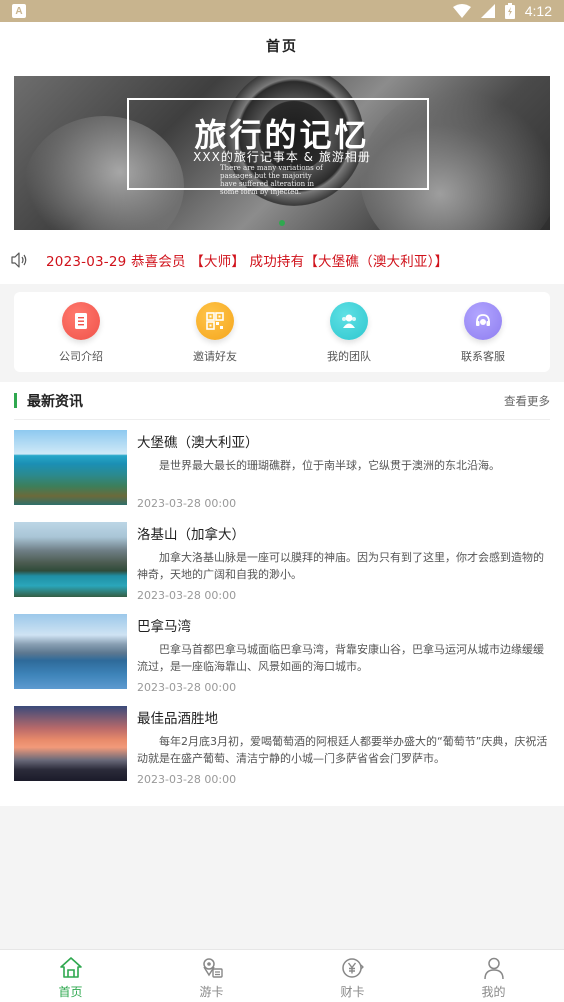 This screenshot has width=564, height=1002. Describe the element at coordinates (282, 11) in the screenshot. I see `status-bar: A 4:12` at that location.